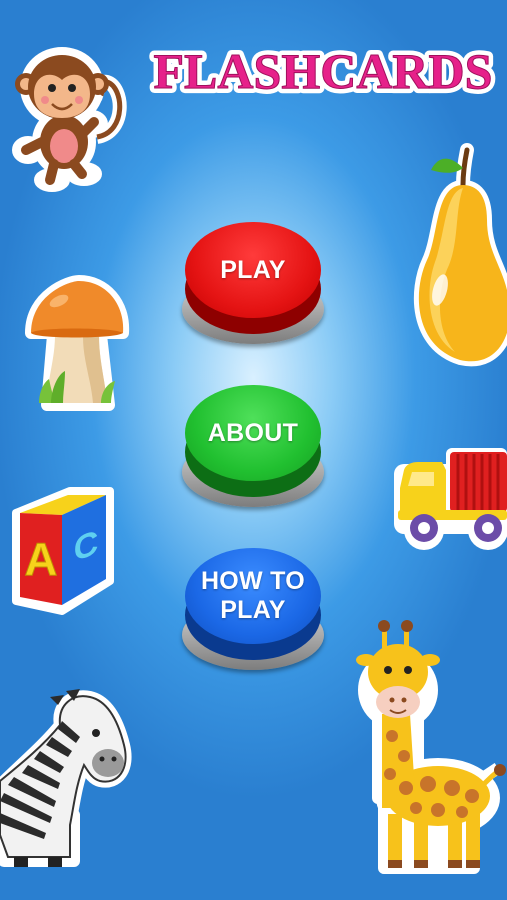 This screenshot has width=507, height=900. What do you see at coordinates (253, 610) in the screenshot?
I see `how-to-play-label-line2: PLAY` at bounding box center [253, 610].